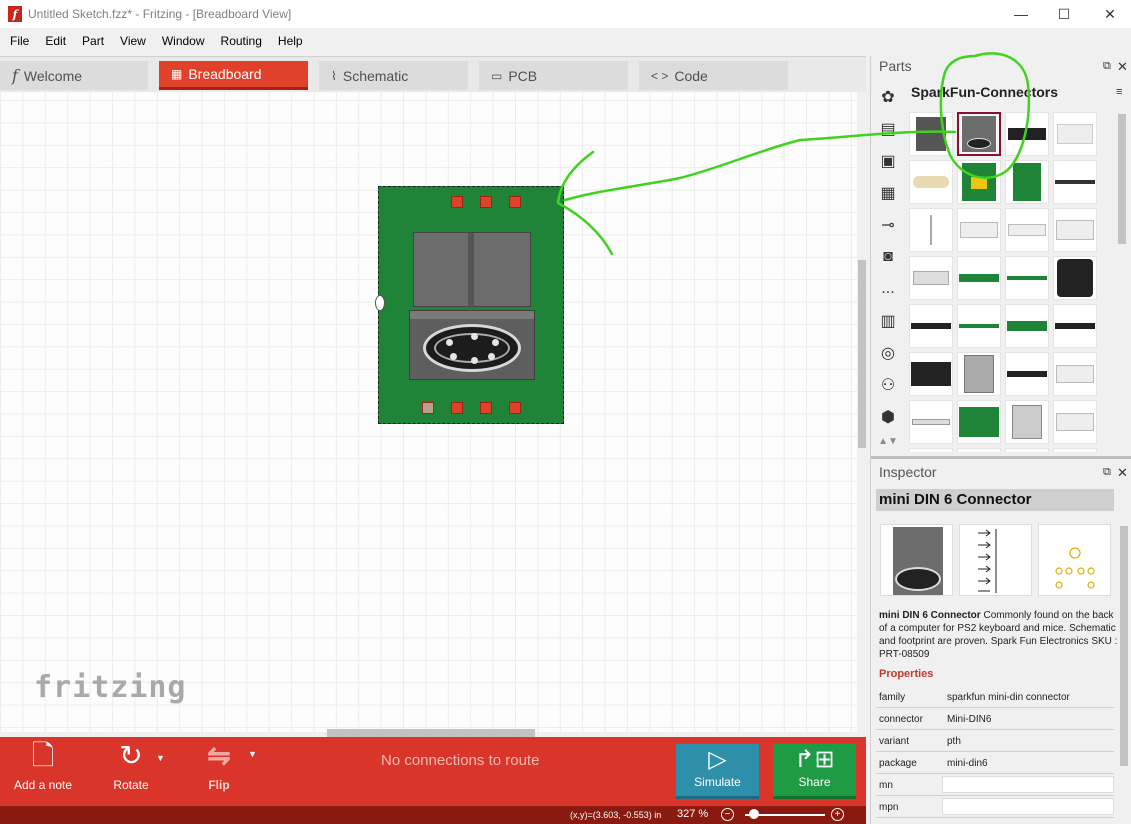 This screenshot has width=1131, height=824. I want to click on zoom-slider-handle, so click(754, 814).